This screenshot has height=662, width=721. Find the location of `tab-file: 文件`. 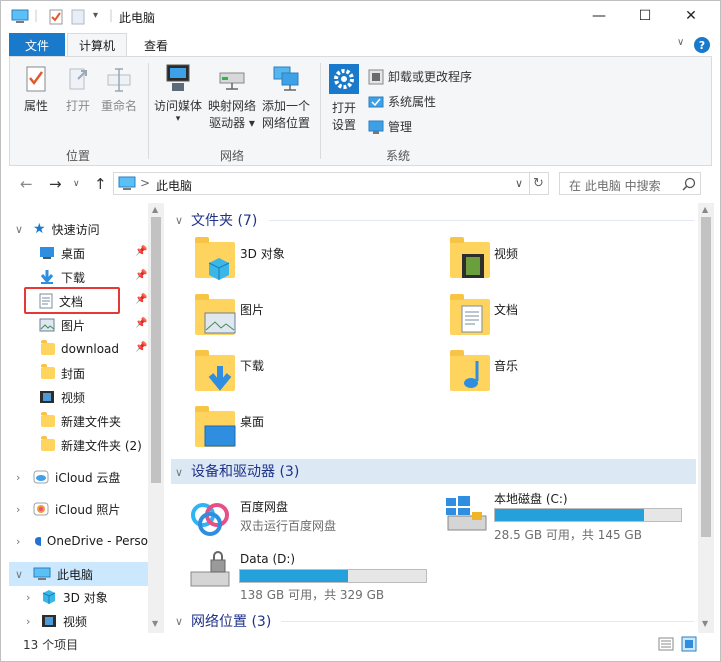

tab-file: 文件 is located at coordinates (37, 45).